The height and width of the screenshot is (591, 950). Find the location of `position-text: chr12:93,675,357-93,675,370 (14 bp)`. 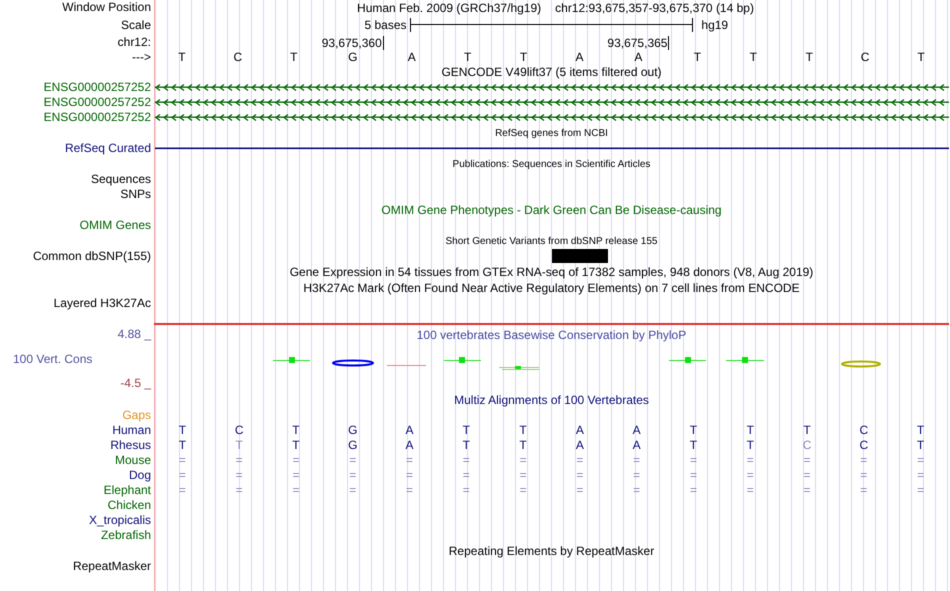

position-text: chr12:93,675,357-93,675,370 (14 bp) is located at coordinates (654, 8).